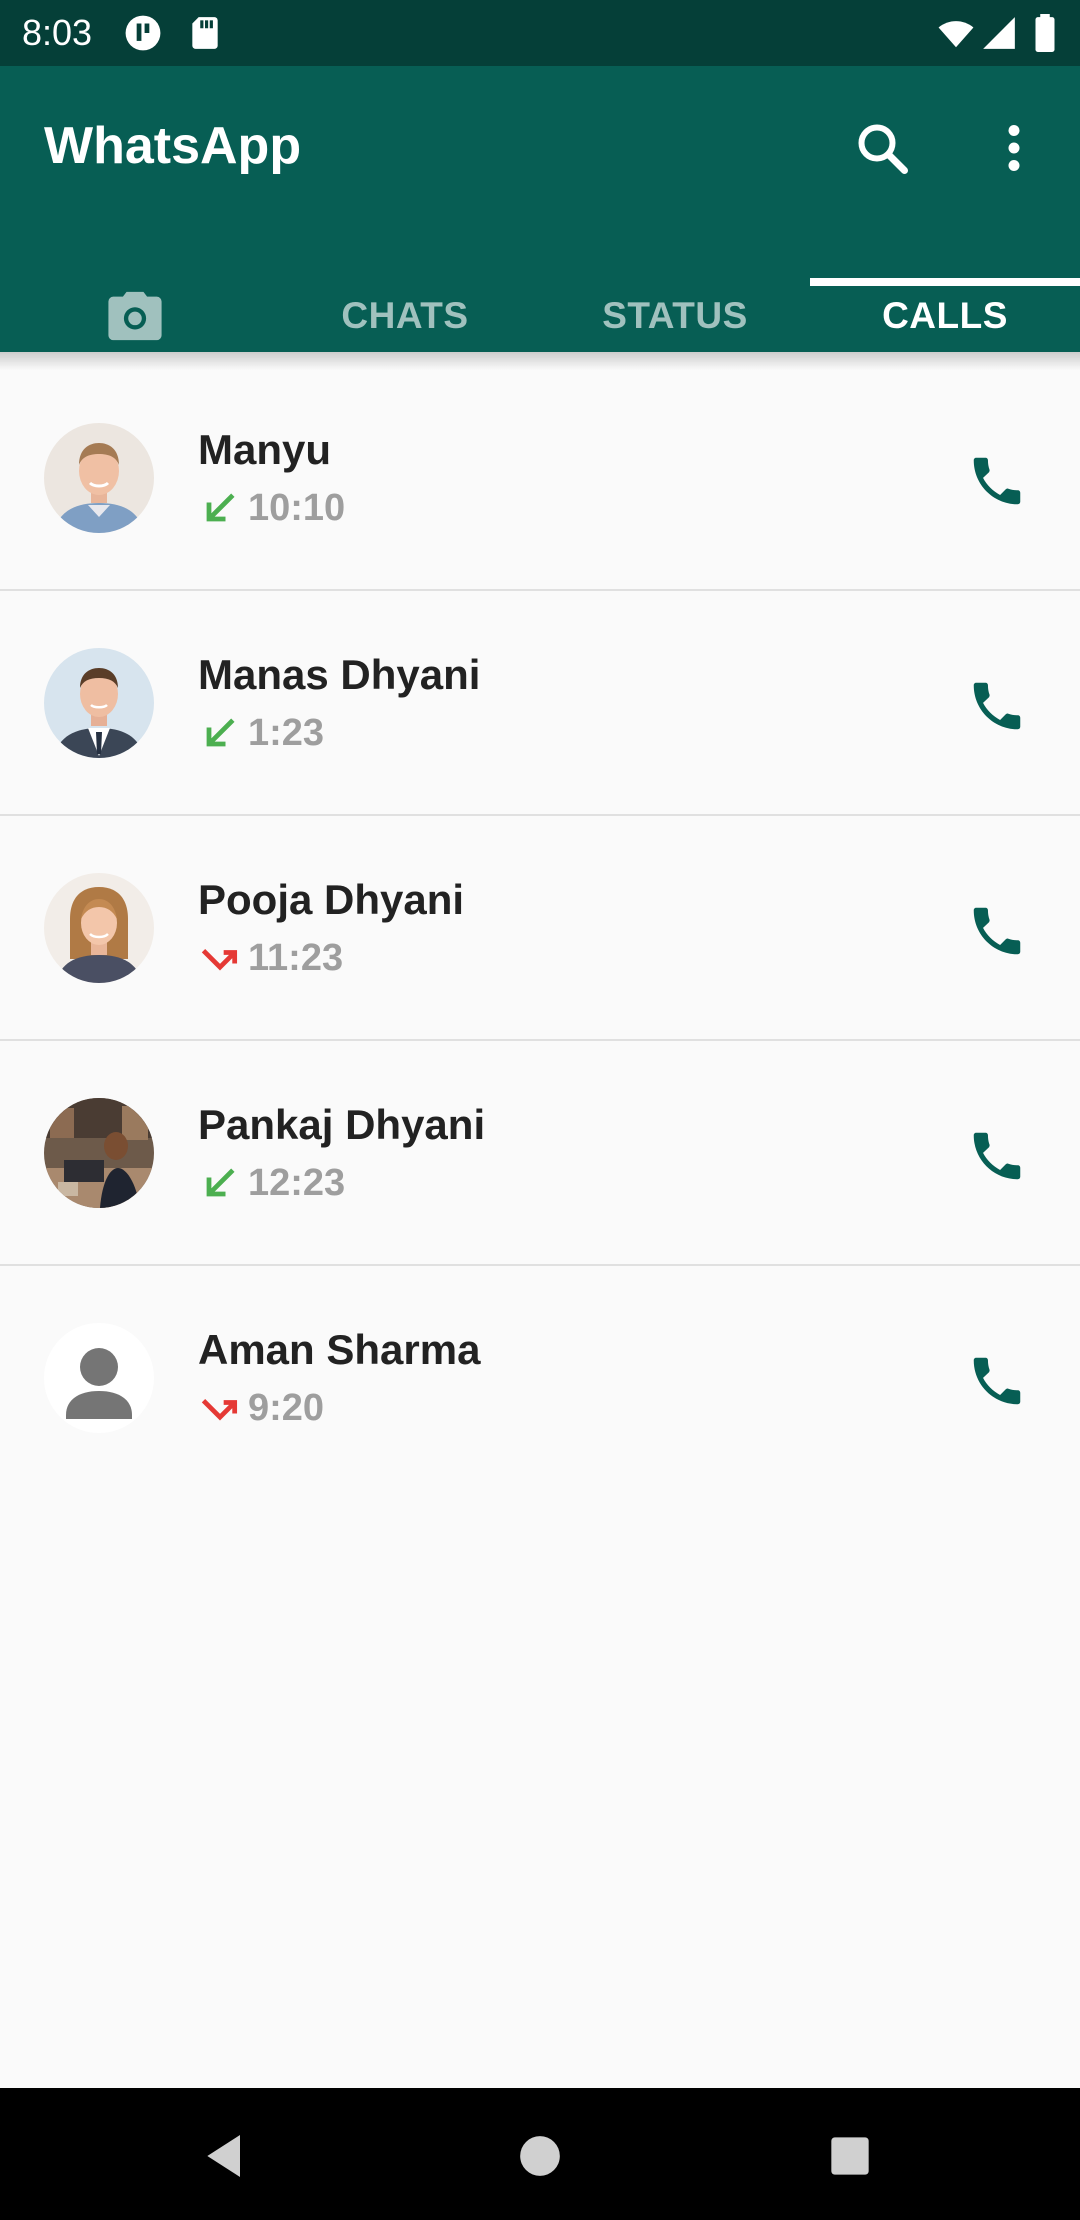  What do you see at coordinates (850, 2156) in the screenshot?
I see `recents-icon` at bounding box center [850, 2156].